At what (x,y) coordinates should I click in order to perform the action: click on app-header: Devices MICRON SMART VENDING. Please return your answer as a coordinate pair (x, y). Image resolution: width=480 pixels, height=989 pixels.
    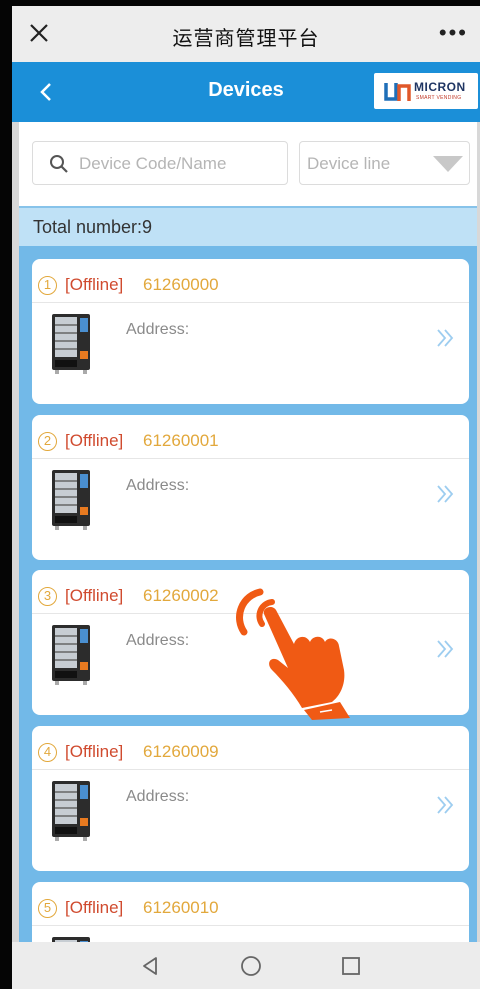
    Looking at the image, I should click on (246, 92).